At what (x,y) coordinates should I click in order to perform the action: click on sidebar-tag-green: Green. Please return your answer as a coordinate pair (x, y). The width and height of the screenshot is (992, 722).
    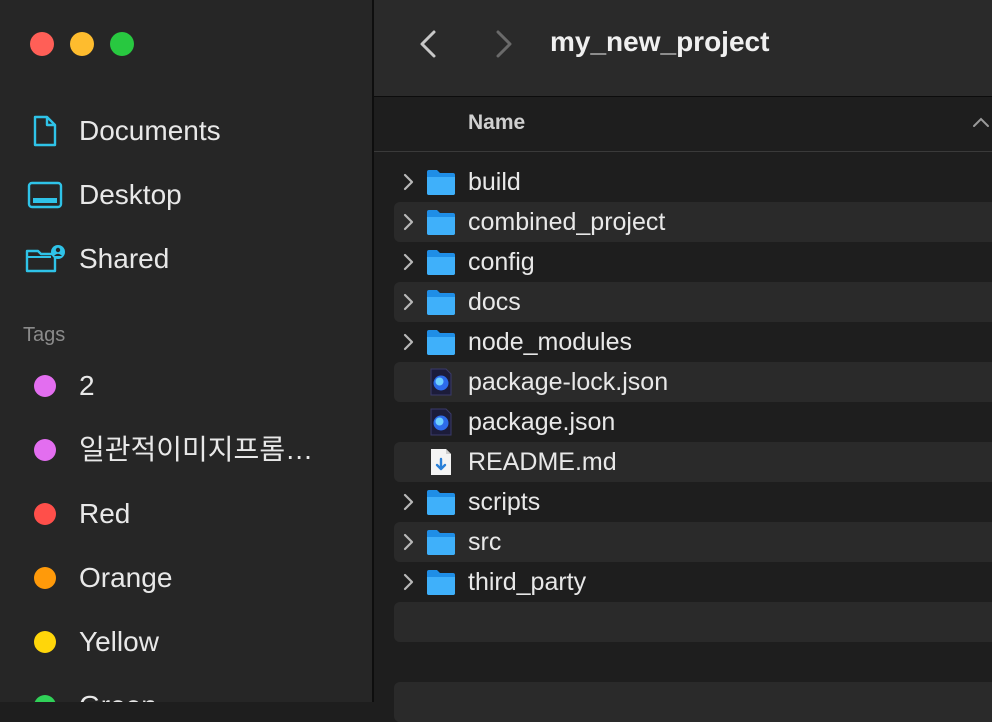
    Looking at the image, I should click on (186, 691).